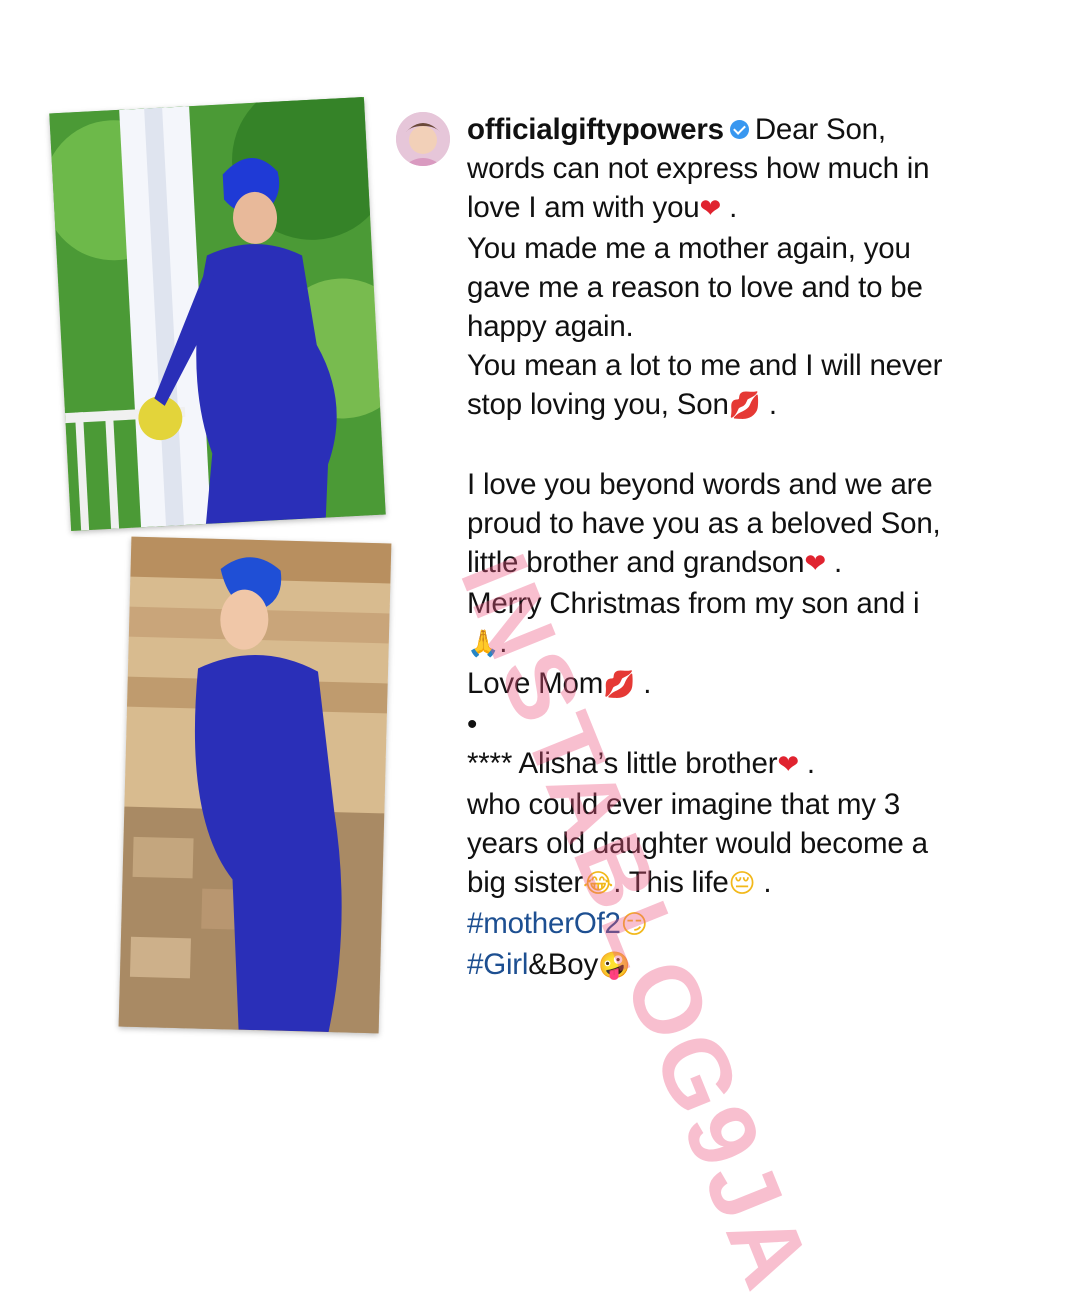 This screenshot has width=1080, height=1307. I want to click on face-emoji-icon: 🤪, so click(614, 966).